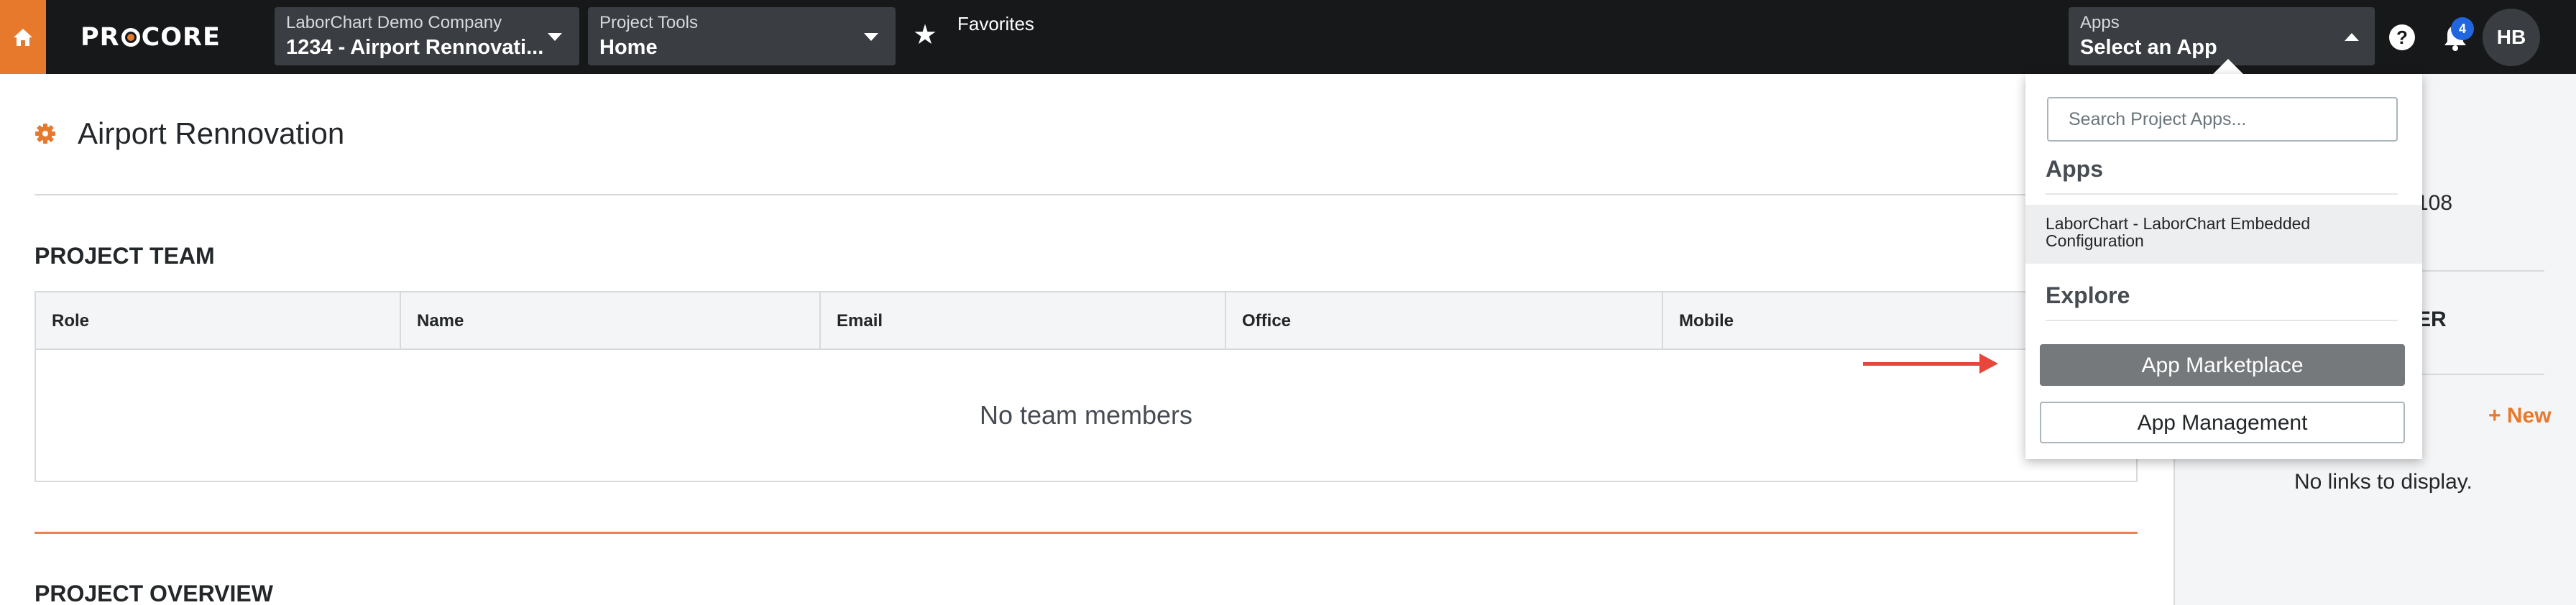  What do you see at coordinates (130, 37) in the screenshot?
I see `logo-o-mark` at bounding box center [130, 37].